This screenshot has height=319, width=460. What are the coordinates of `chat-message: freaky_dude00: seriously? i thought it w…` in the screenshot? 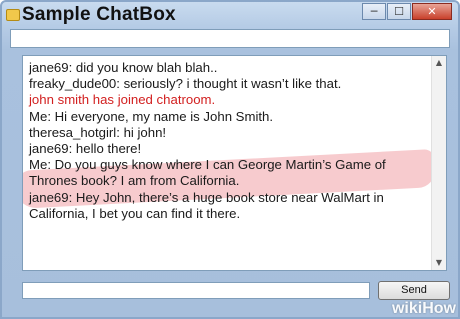 It's located at (185, 84).